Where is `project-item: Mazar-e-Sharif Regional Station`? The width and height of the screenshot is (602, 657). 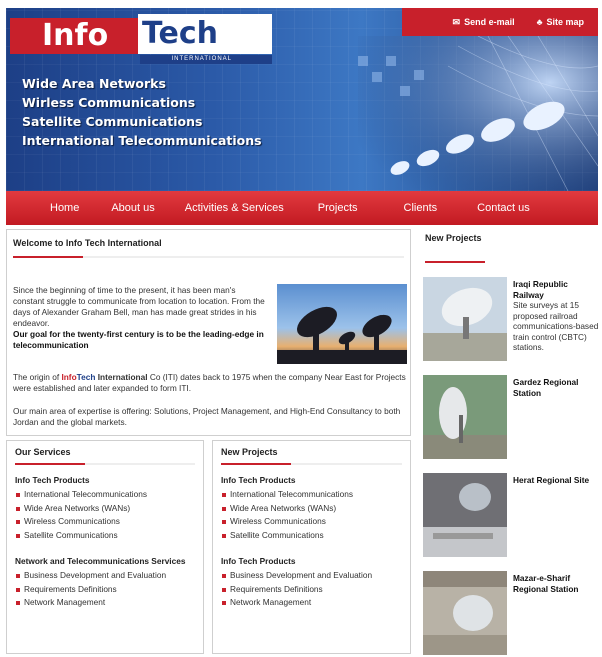
project-item: Mazar-e-Sharif Regional Station is located at coordinates (511, 613).